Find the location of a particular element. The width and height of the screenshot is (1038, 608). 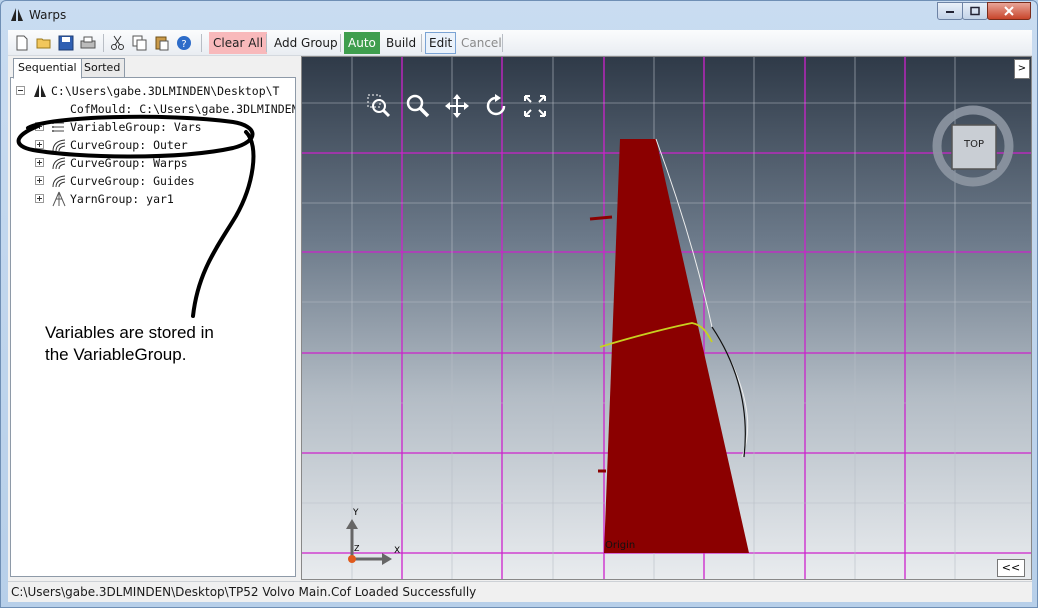

view-cube-label: TOP is located at coordinates (973, 144).